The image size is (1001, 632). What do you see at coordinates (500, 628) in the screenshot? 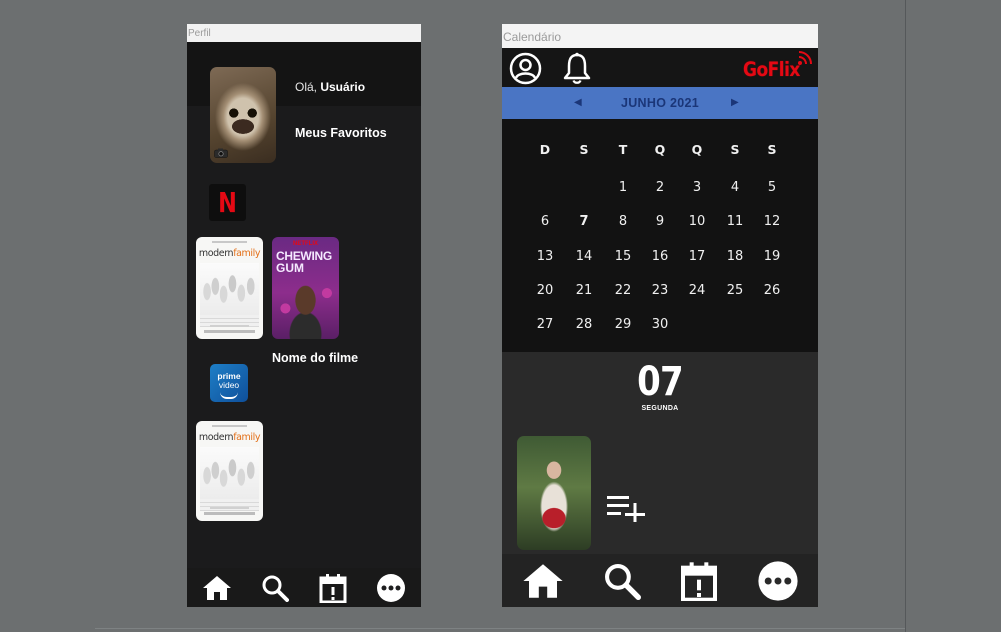
I see `canvas-divider-horizontal` at bounding box center [500, 628].